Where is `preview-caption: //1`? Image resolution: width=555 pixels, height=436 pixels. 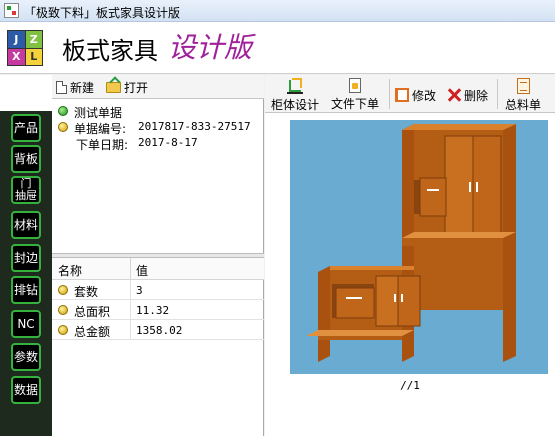
preview-caption: //1 is located at coordinates (410, 385).